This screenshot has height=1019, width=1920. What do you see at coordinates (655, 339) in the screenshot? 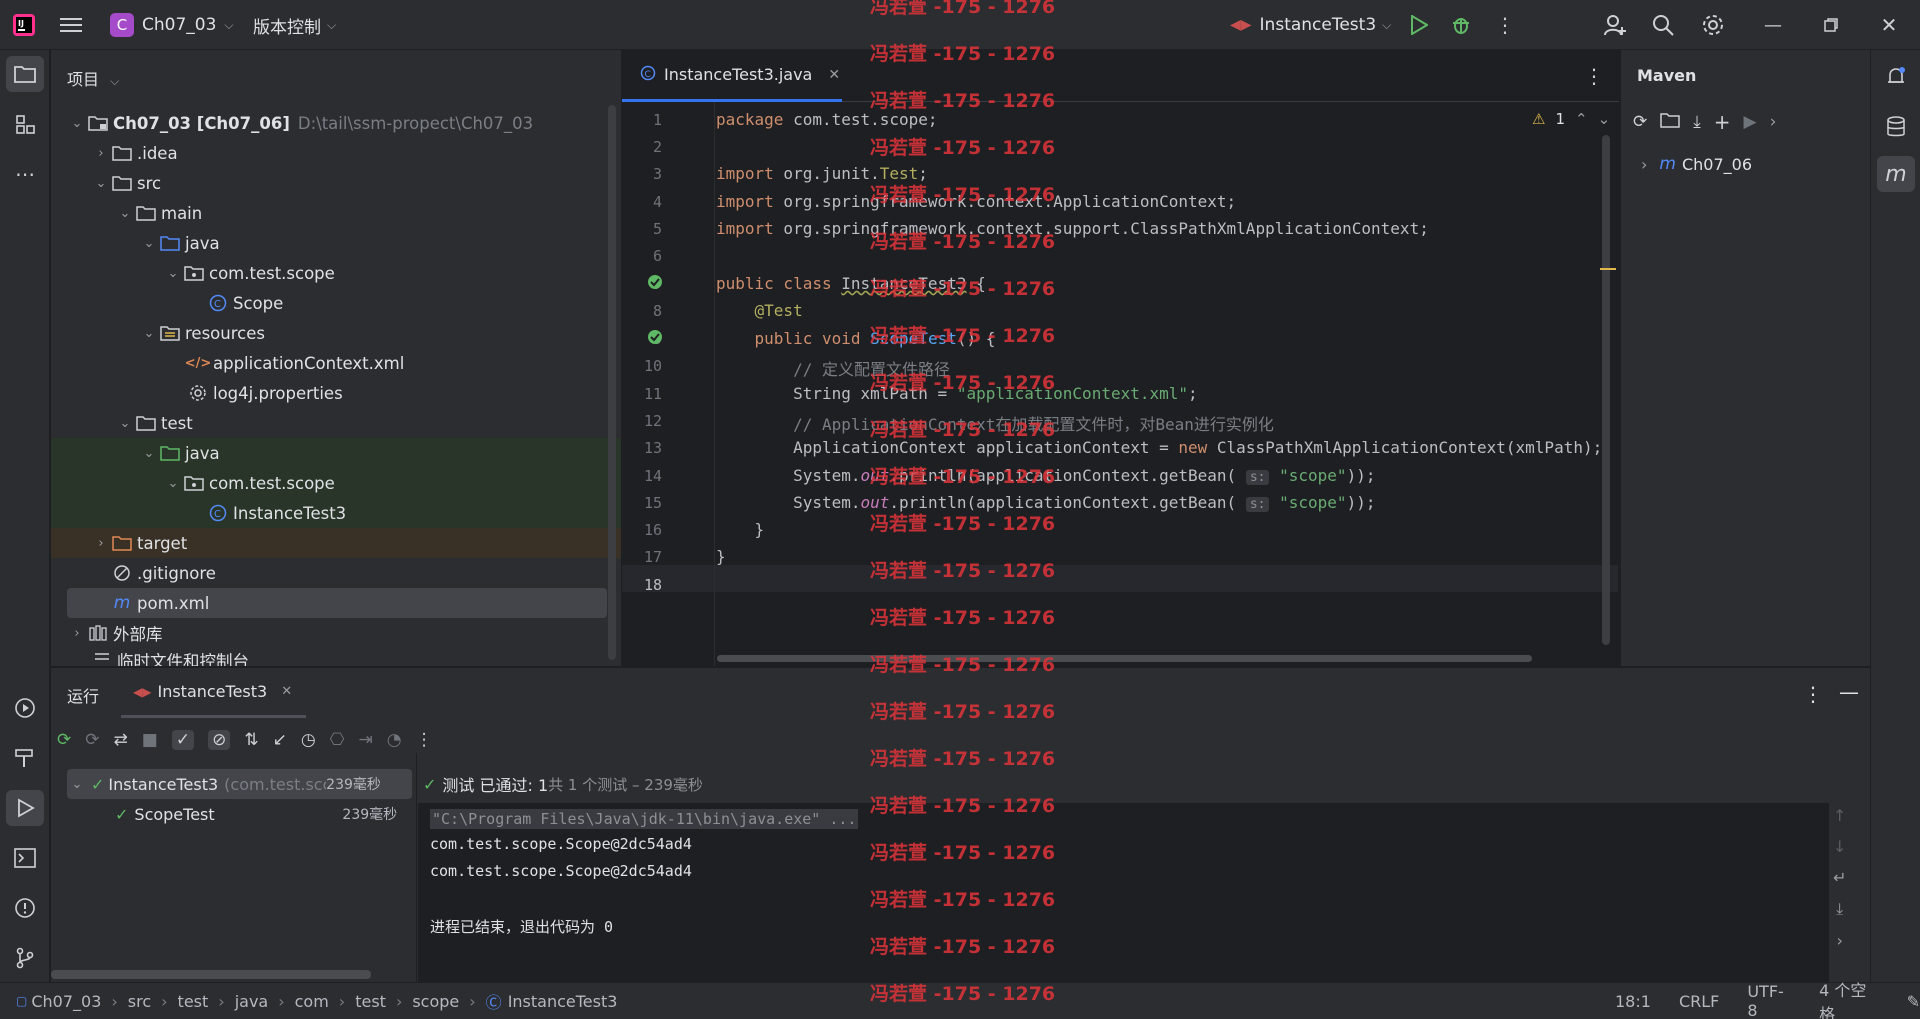
I see `run-test-method-gutter-icon` at bounding box center [655, 339].